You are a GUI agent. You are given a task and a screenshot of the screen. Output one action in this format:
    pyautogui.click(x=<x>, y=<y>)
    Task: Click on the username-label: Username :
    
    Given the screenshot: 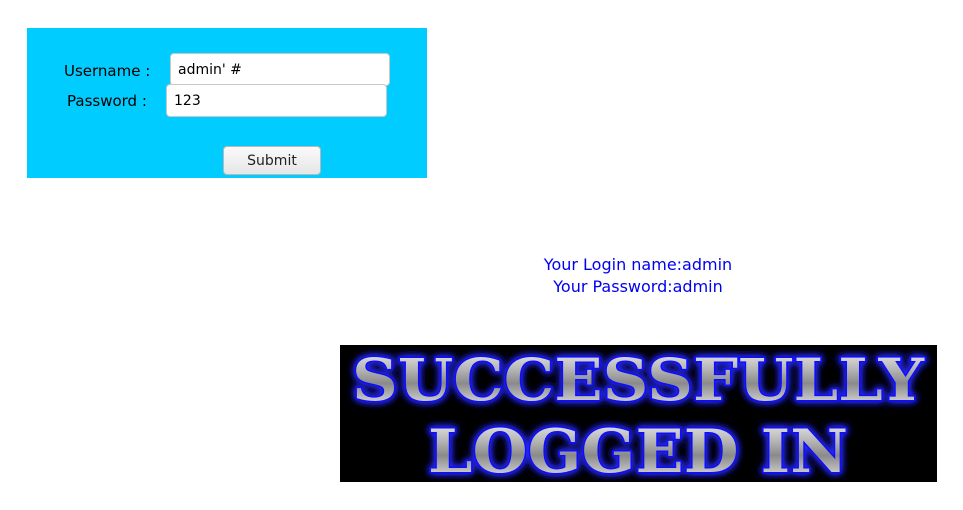 What is the action you would take?
    pyautogui.click(x=107, y=71)
    